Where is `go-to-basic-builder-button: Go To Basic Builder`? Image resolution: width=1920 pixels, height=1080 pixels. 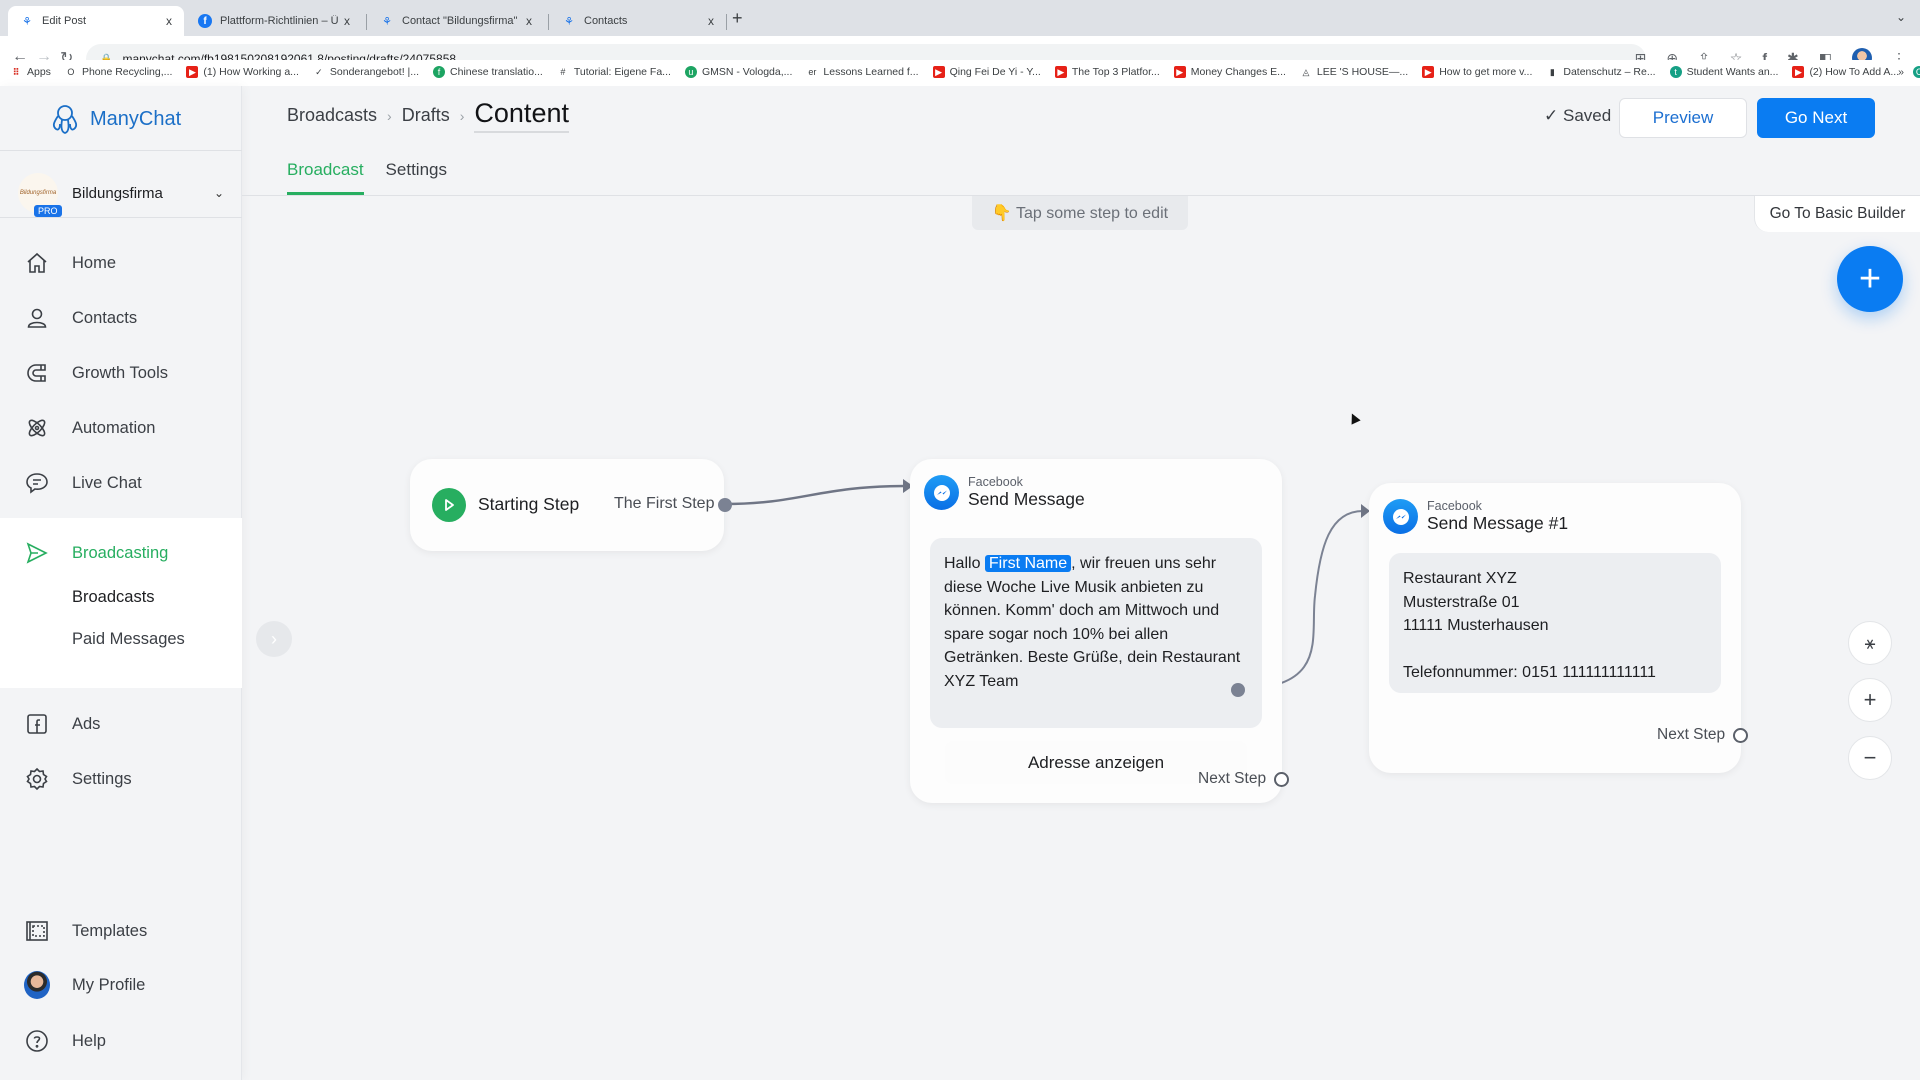
go-to-basic-builder-button: Go To Basic Builder is located at coordinates (1837, 214).